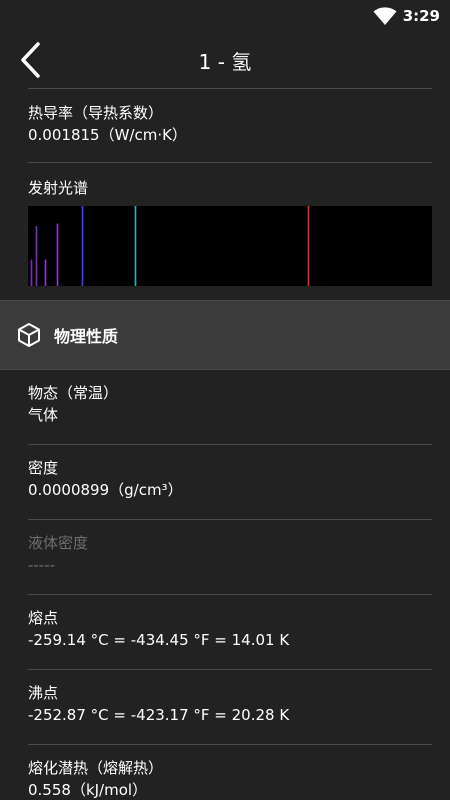  Describe the element at coordinates (421, 16) in the screenshot. I see `status-time: 3:29` at that location.